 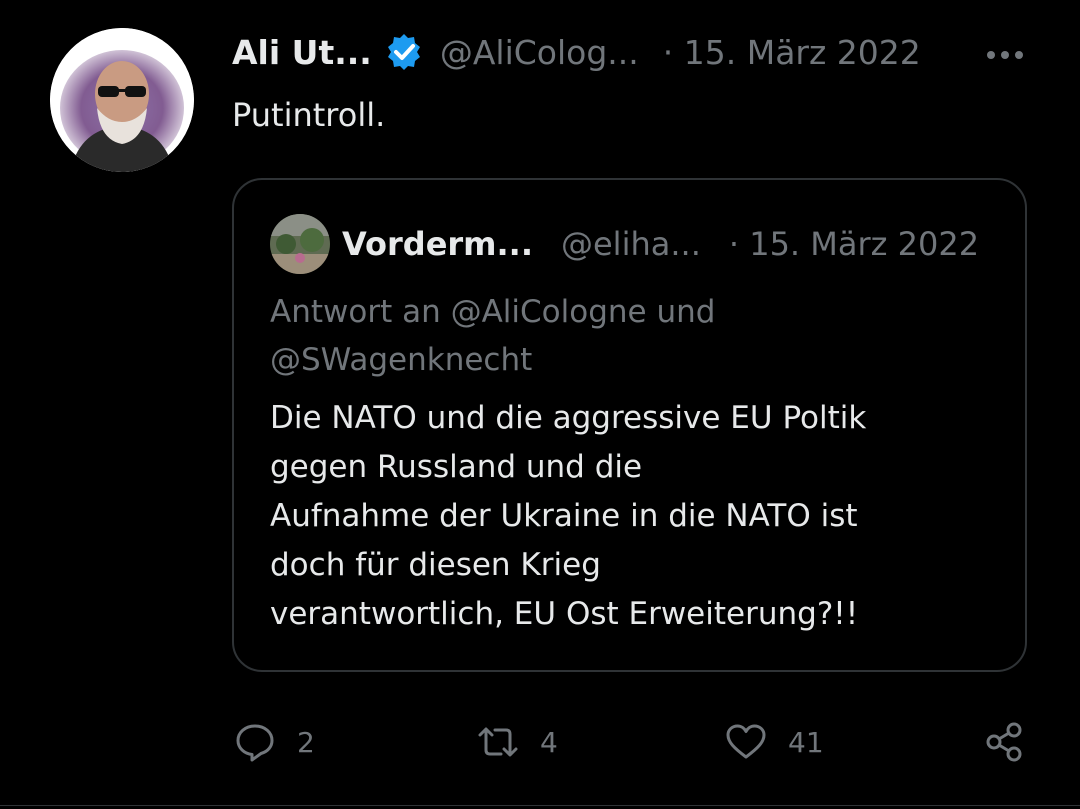 I want to click on share-icon, so click(x=1004, y=742).